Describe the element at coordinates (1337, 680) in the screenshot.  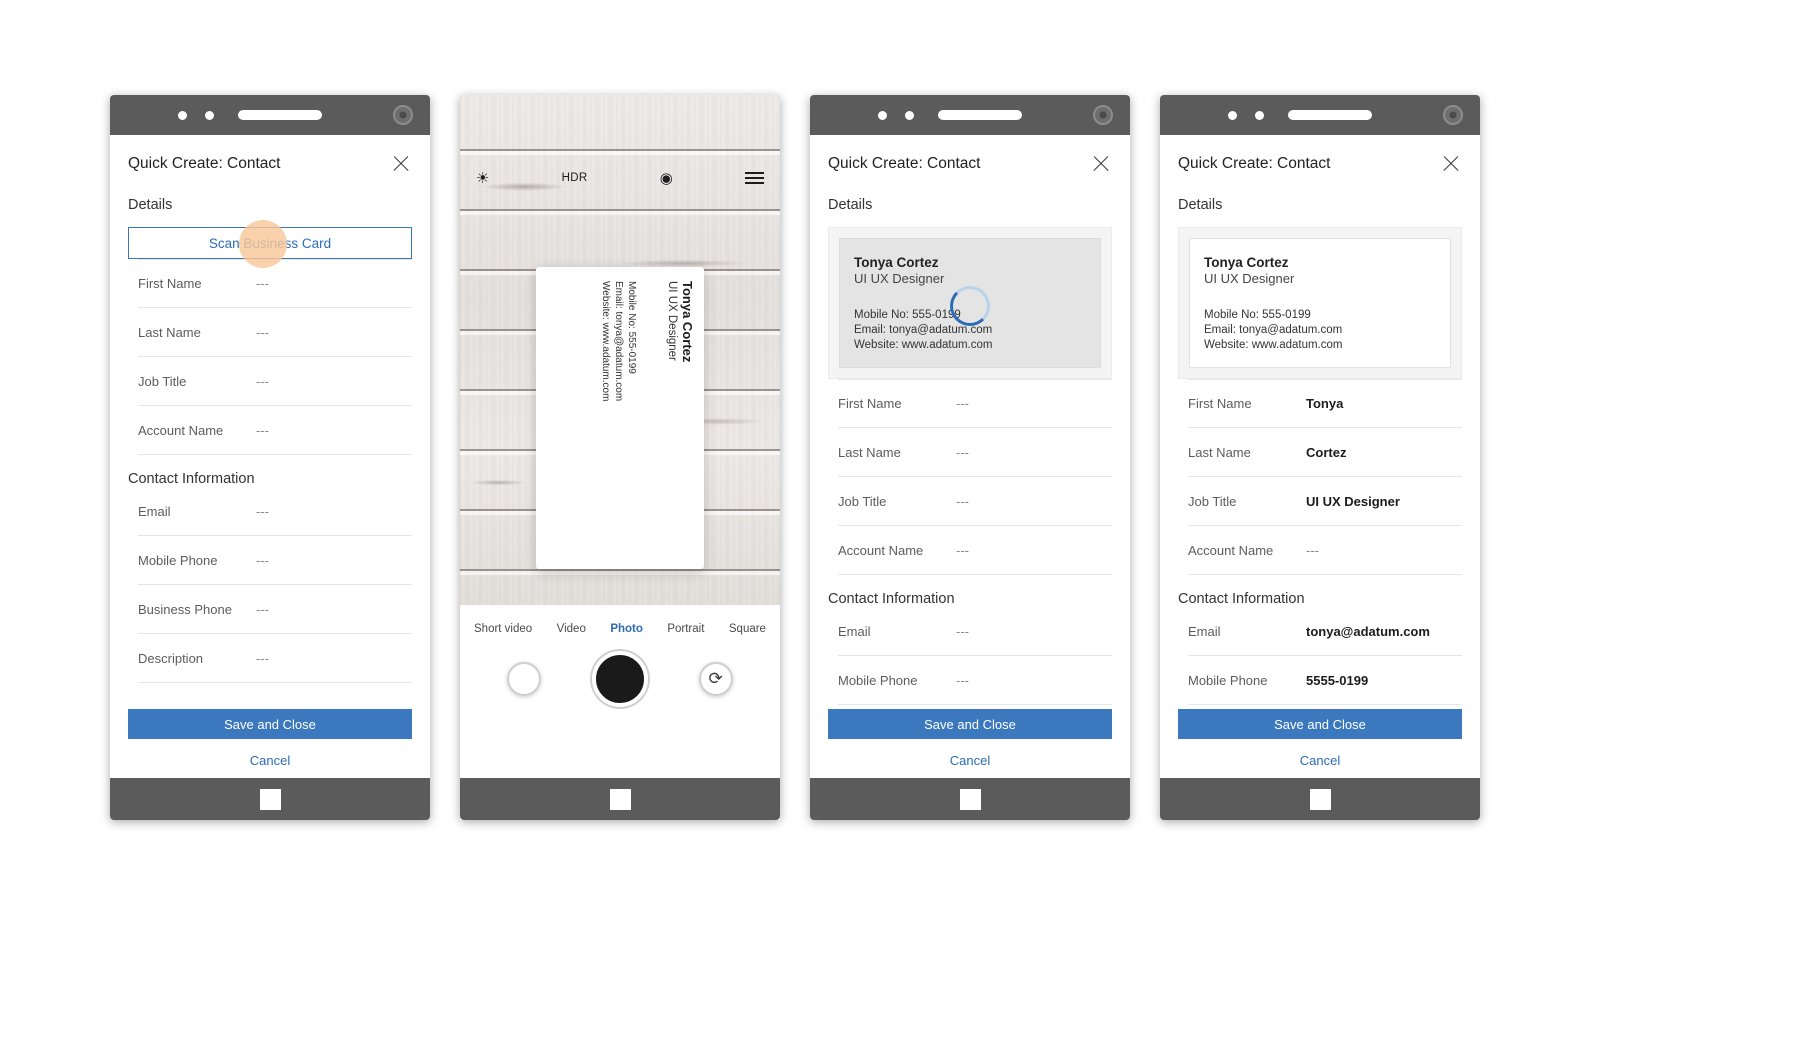
I see `field-value: 5555-0199` at that location.